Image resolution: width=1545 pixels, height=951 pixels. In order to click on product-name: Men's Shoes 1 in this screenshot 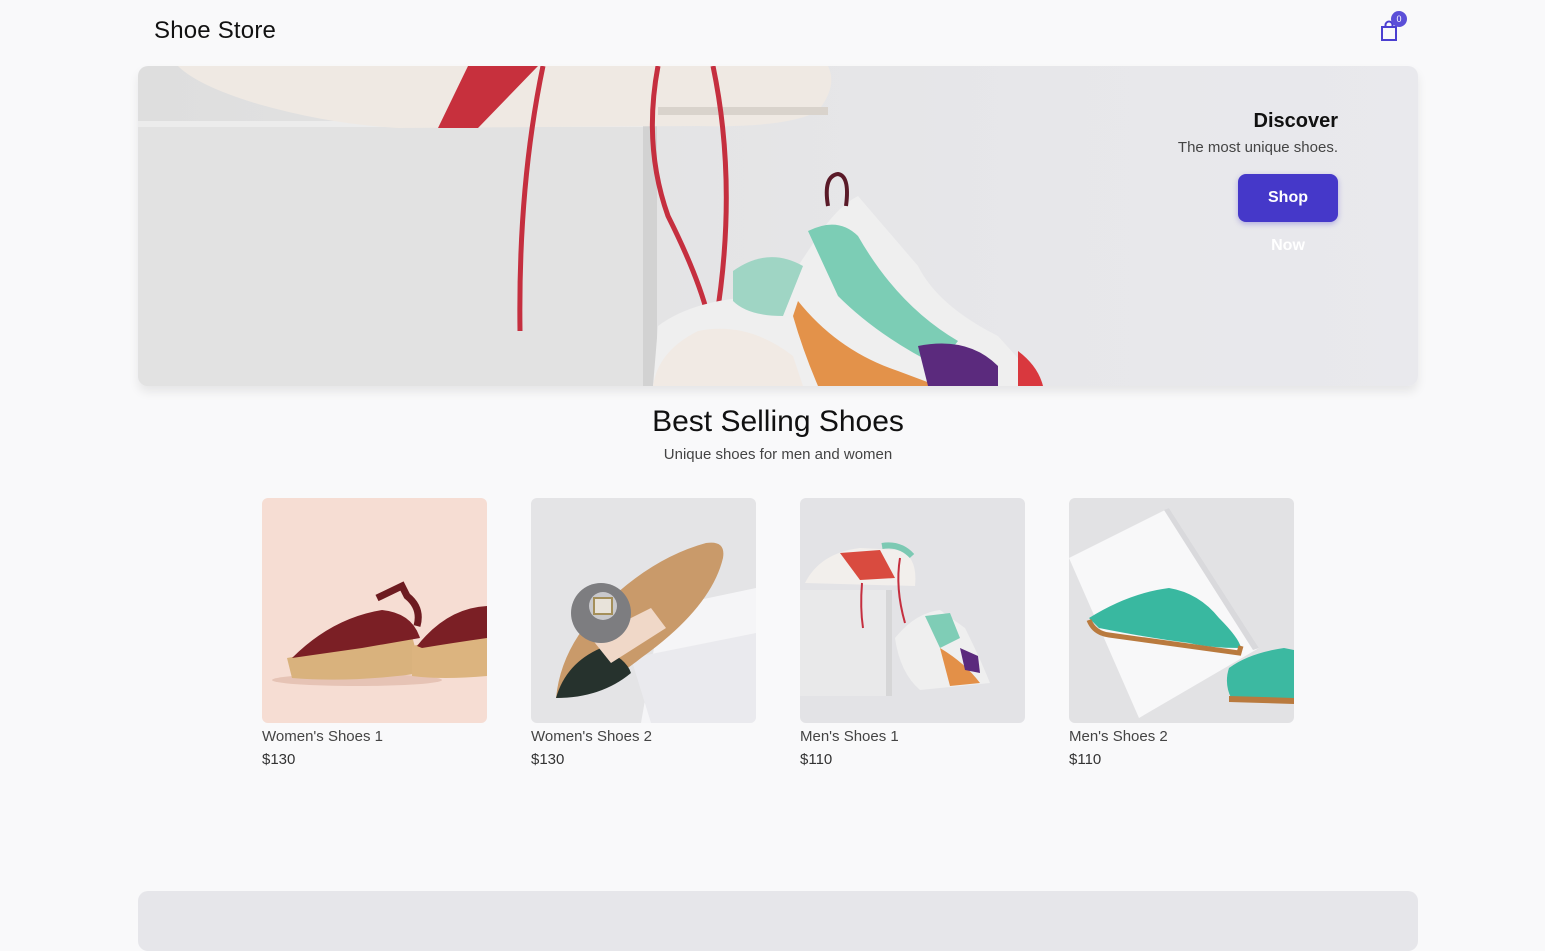, I will do `click(912, 736)`.